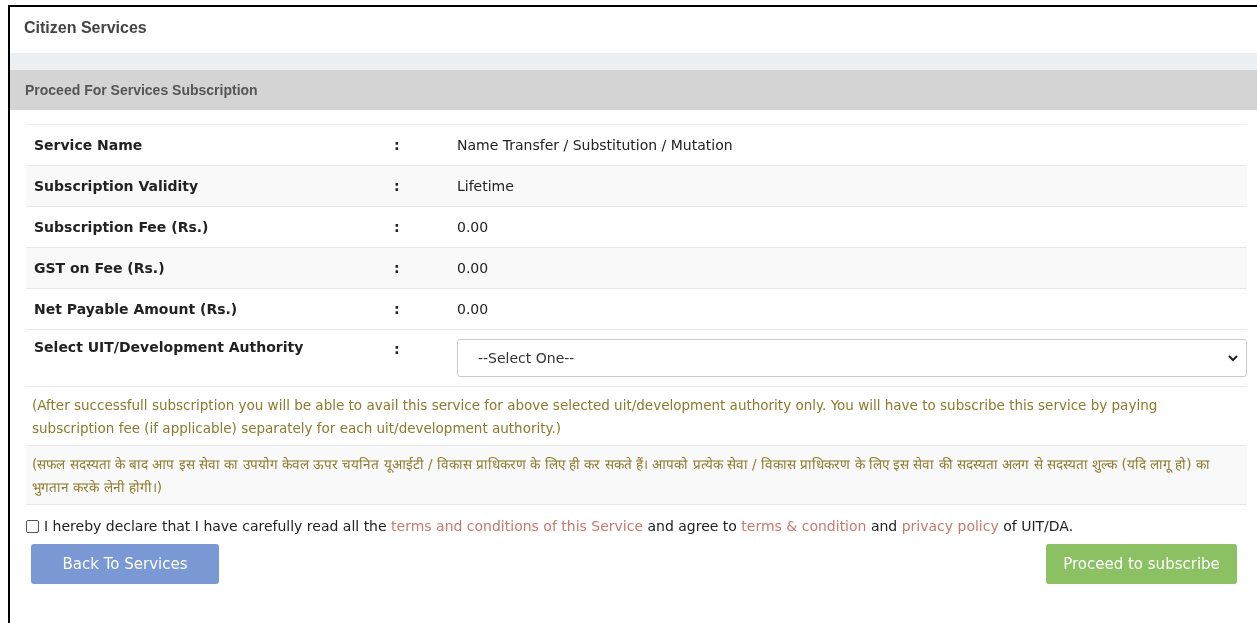 This screenshot has width=1257, height=623. What do you see at coordinates (99, 268) in the screenshot?
I see `field-label: GST on Fee (Rs.)` at bounding box center [99, 268].